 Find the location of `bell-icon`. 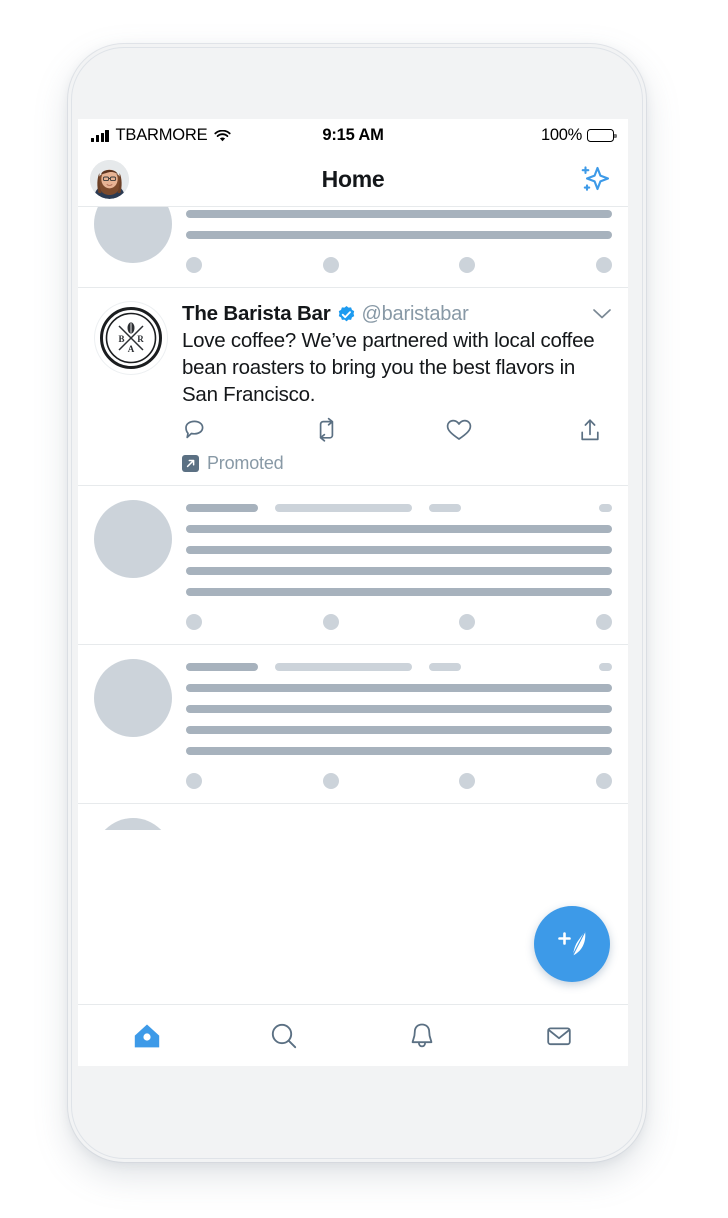

bell-icon is located at coordinates (422, 1036).